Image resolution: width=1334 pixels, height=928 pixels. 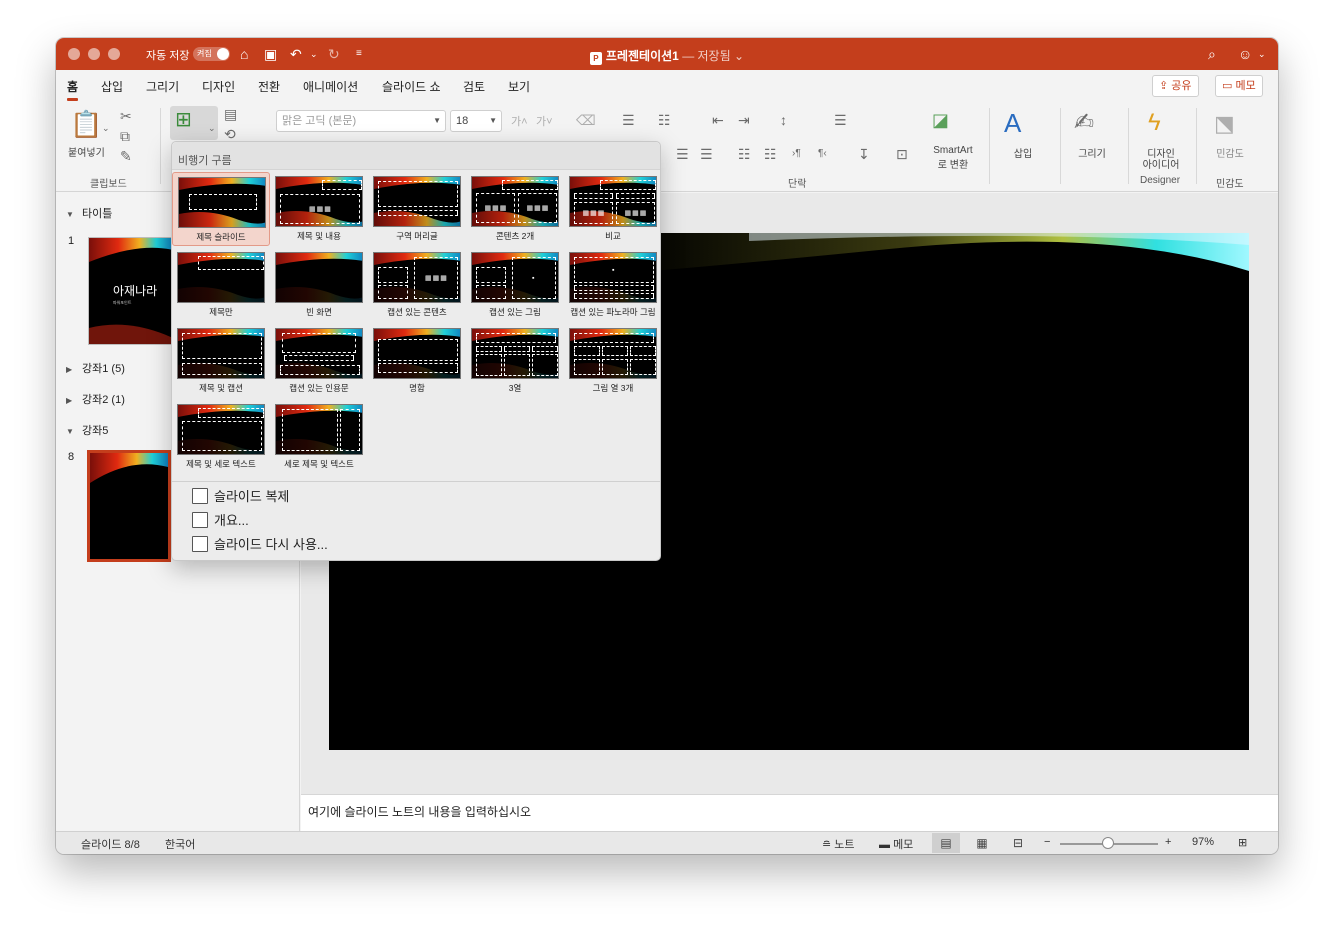 I want to click on share-button: ⇪ 공유, so click(x=1175, y=86).